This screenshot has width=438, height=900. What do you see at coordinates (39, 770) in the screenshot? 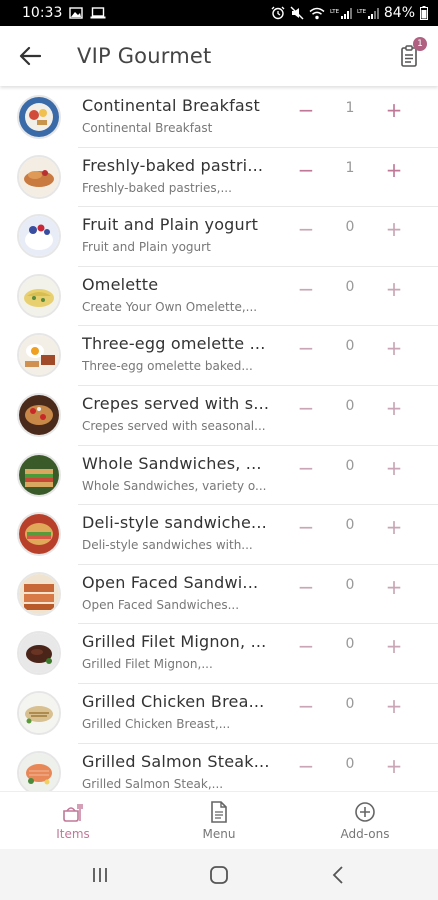
I see `salmon-steak-photo` at bounding box center [39, 770].